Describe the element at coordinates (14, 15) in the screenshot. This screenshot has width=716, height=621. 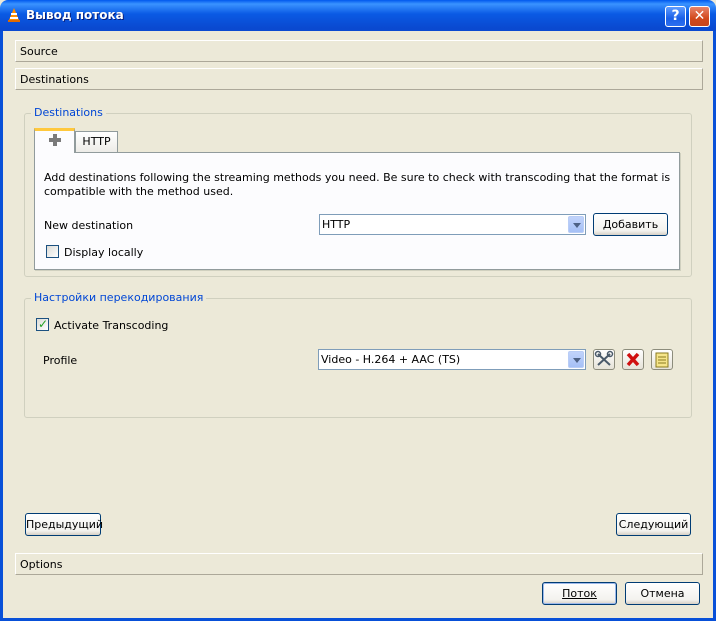
I see `vlc-cone-icon` at that location.